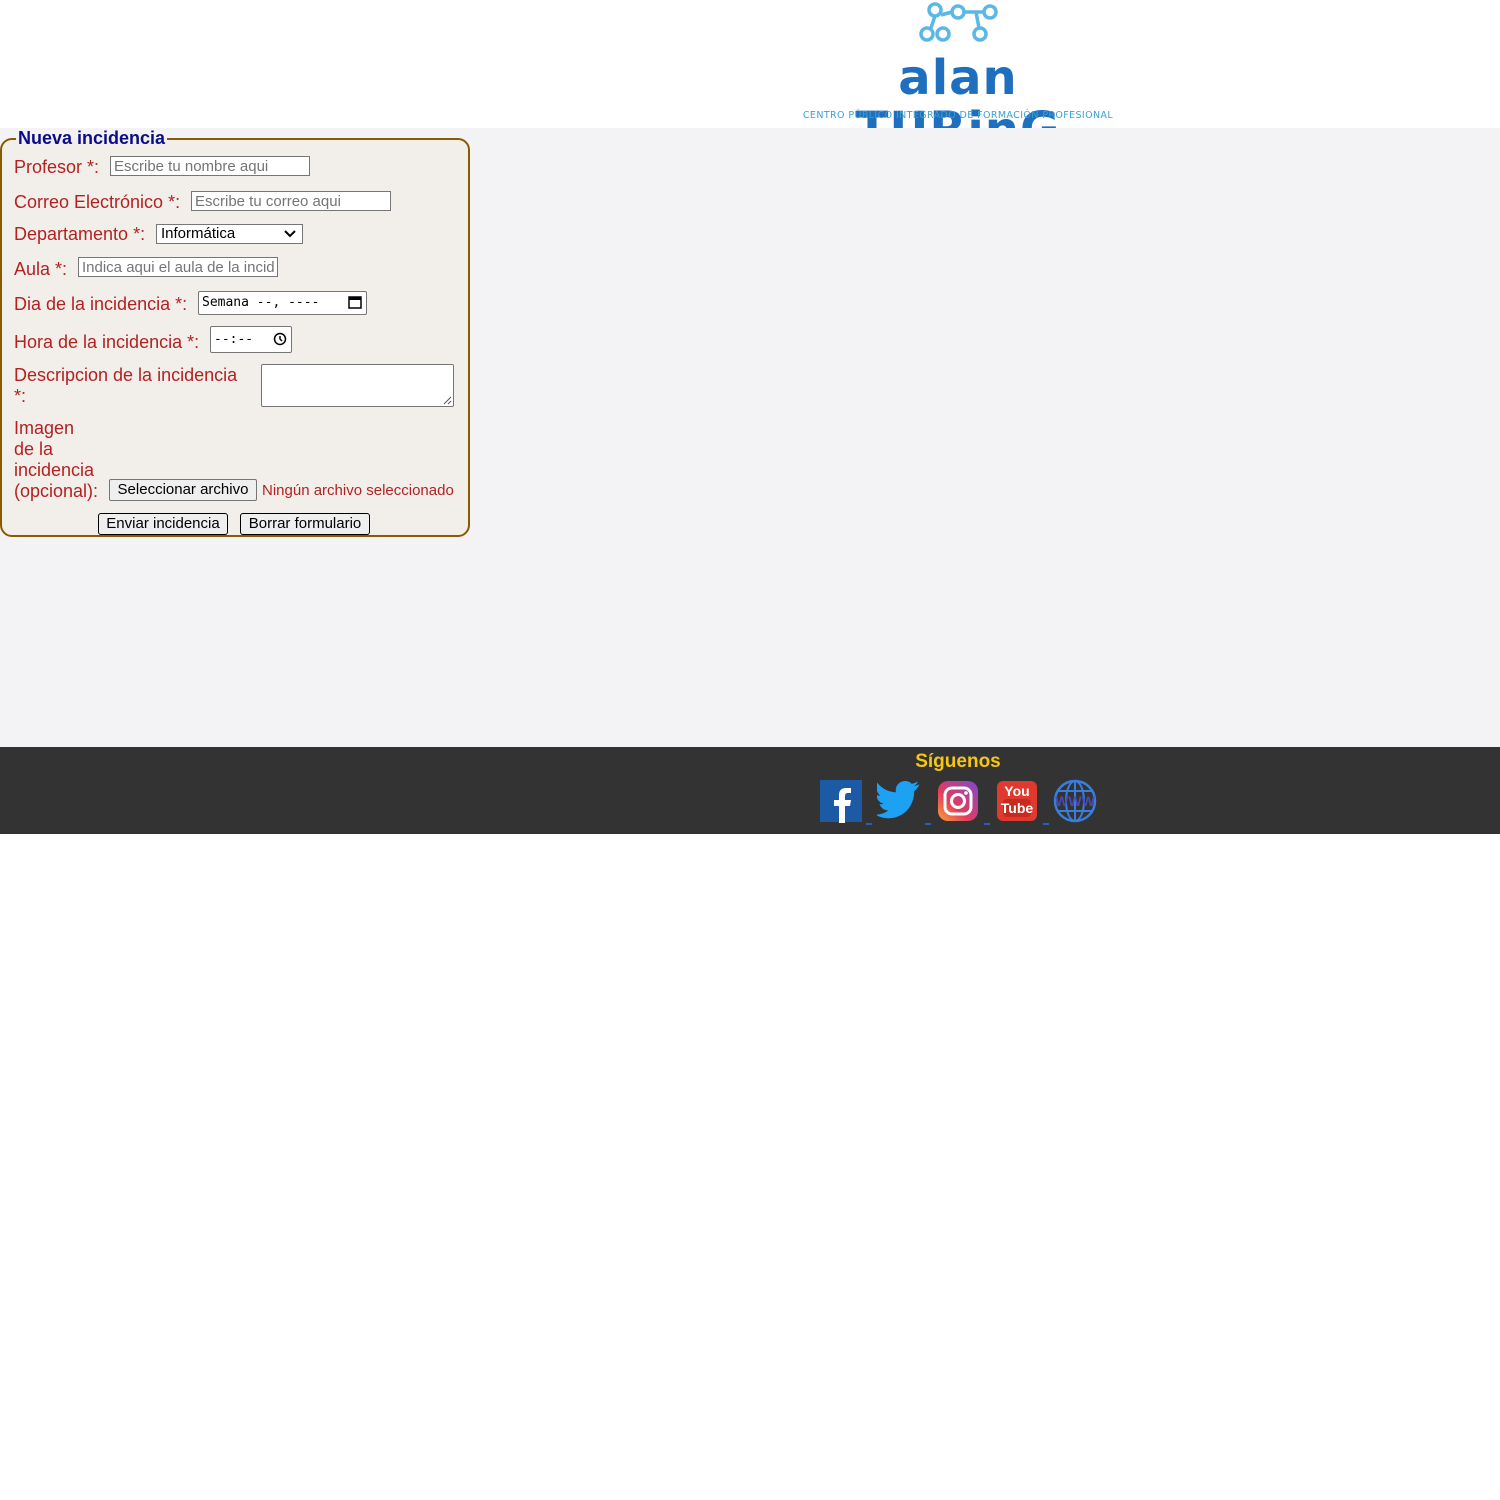 Image resolution: width=1500 pixels, height=1500 pixels. I want to click on form-legend: Nueva incidencia, so click(92, 138).